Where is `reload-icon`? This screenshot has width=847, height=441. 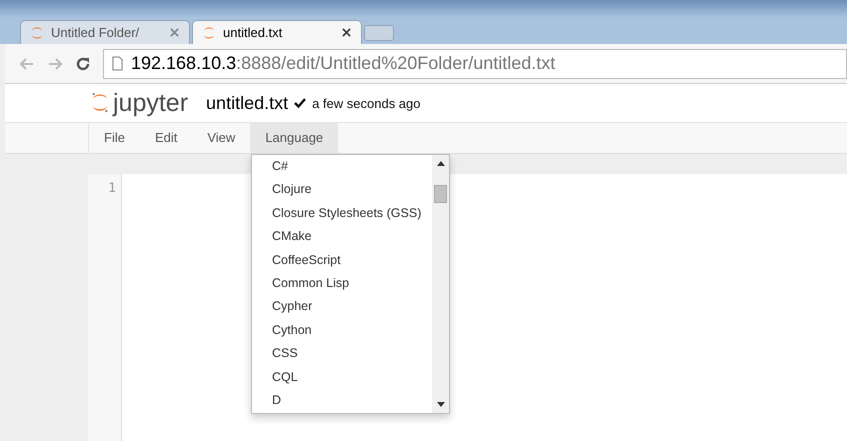
reload-icon is located at coordinates (83, 64).